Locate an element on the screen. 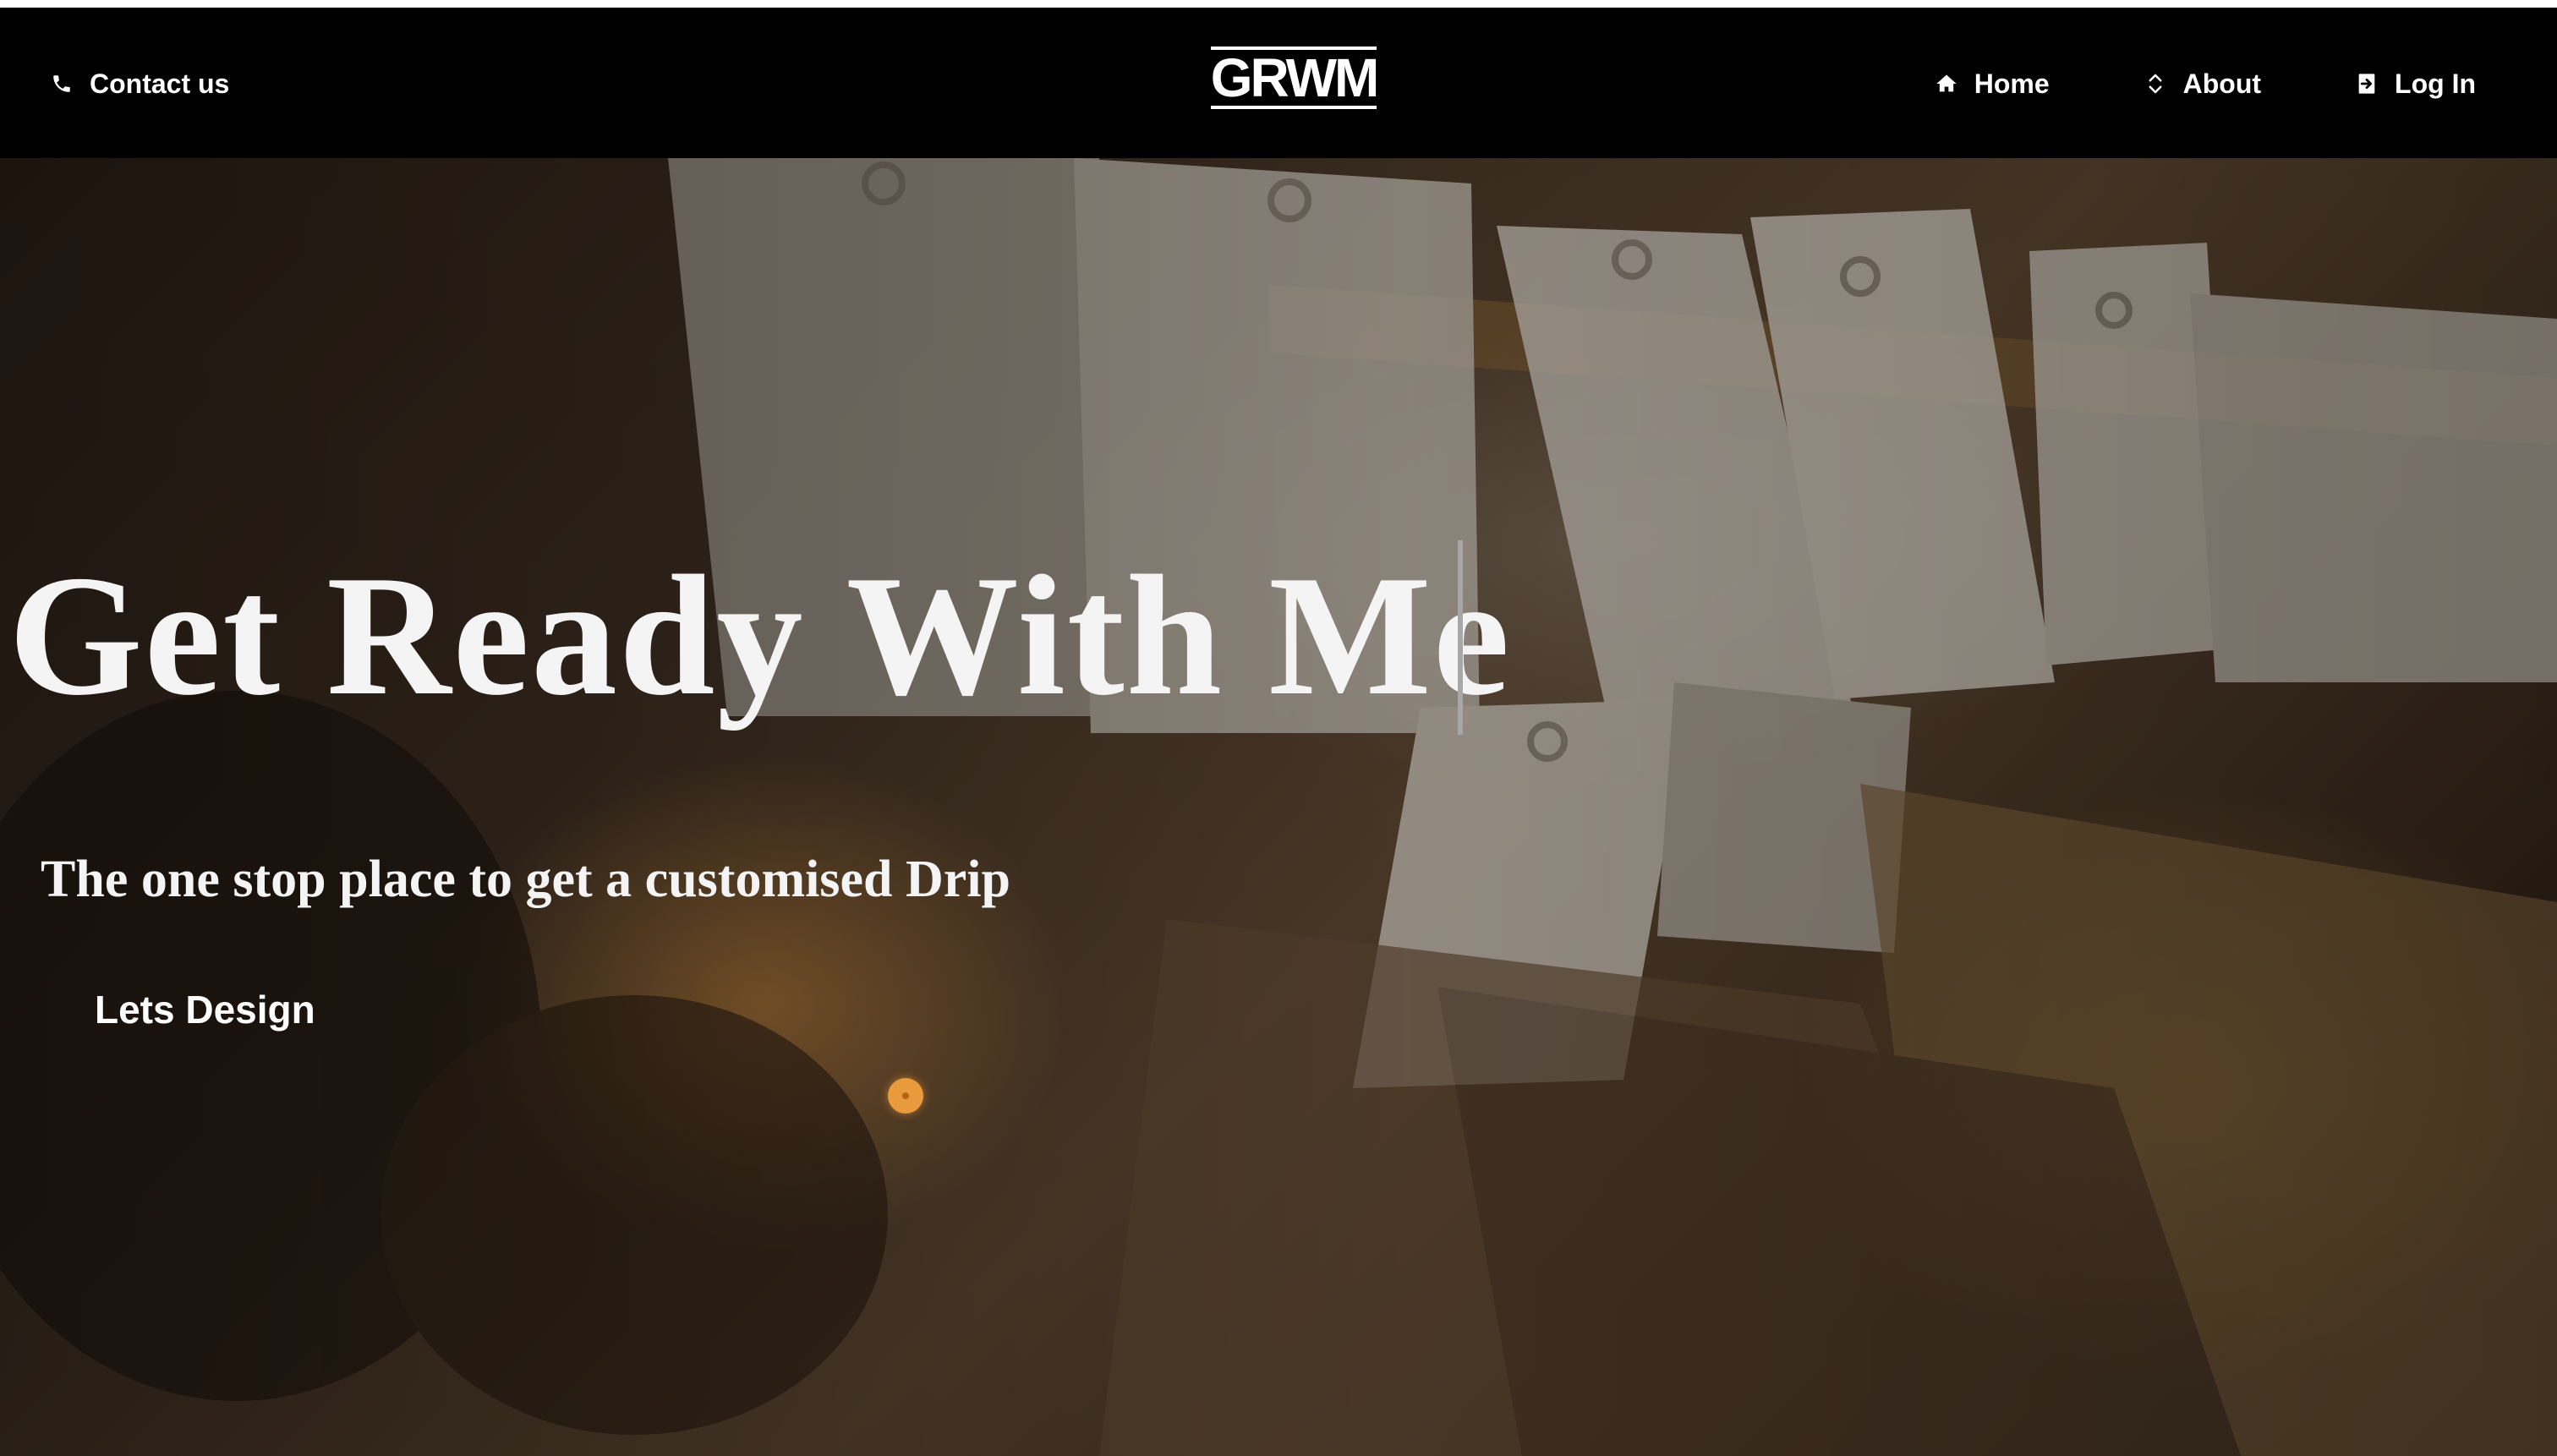 The image size is (2557, 1456). contact-label: Contact us is located at coordinates (160, 83).